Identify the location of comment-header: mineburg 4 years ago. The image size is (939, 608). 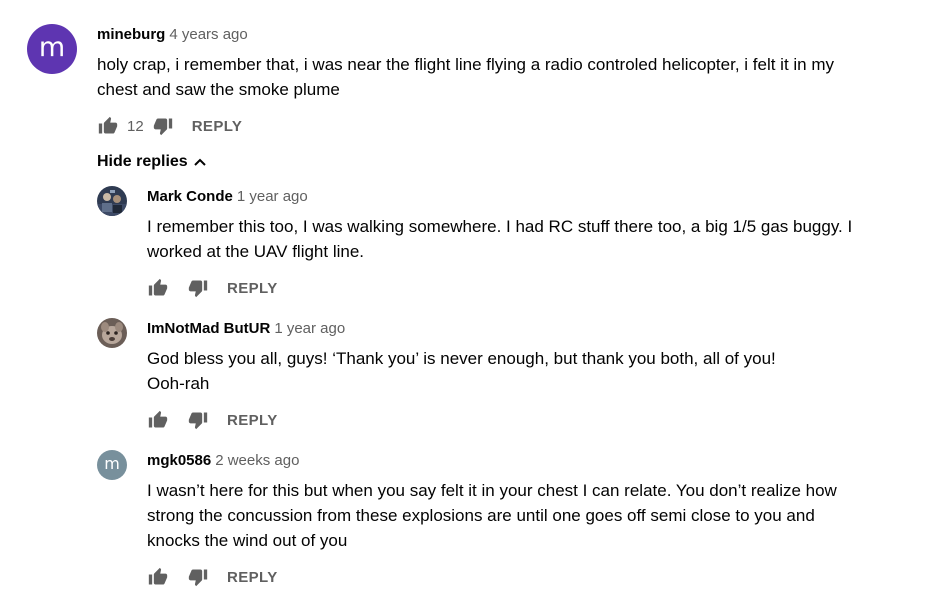
(172, 35).